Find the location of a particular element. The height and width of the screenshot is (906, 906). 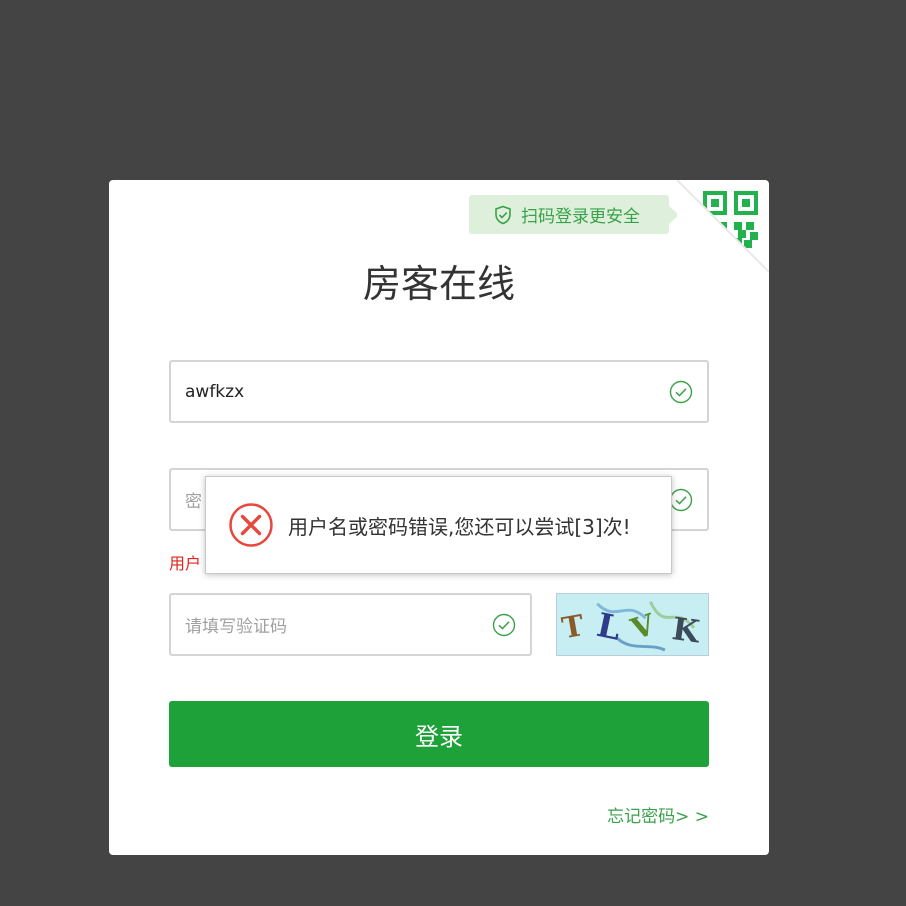

error-circle-icon is located at coordinates (251, 525).